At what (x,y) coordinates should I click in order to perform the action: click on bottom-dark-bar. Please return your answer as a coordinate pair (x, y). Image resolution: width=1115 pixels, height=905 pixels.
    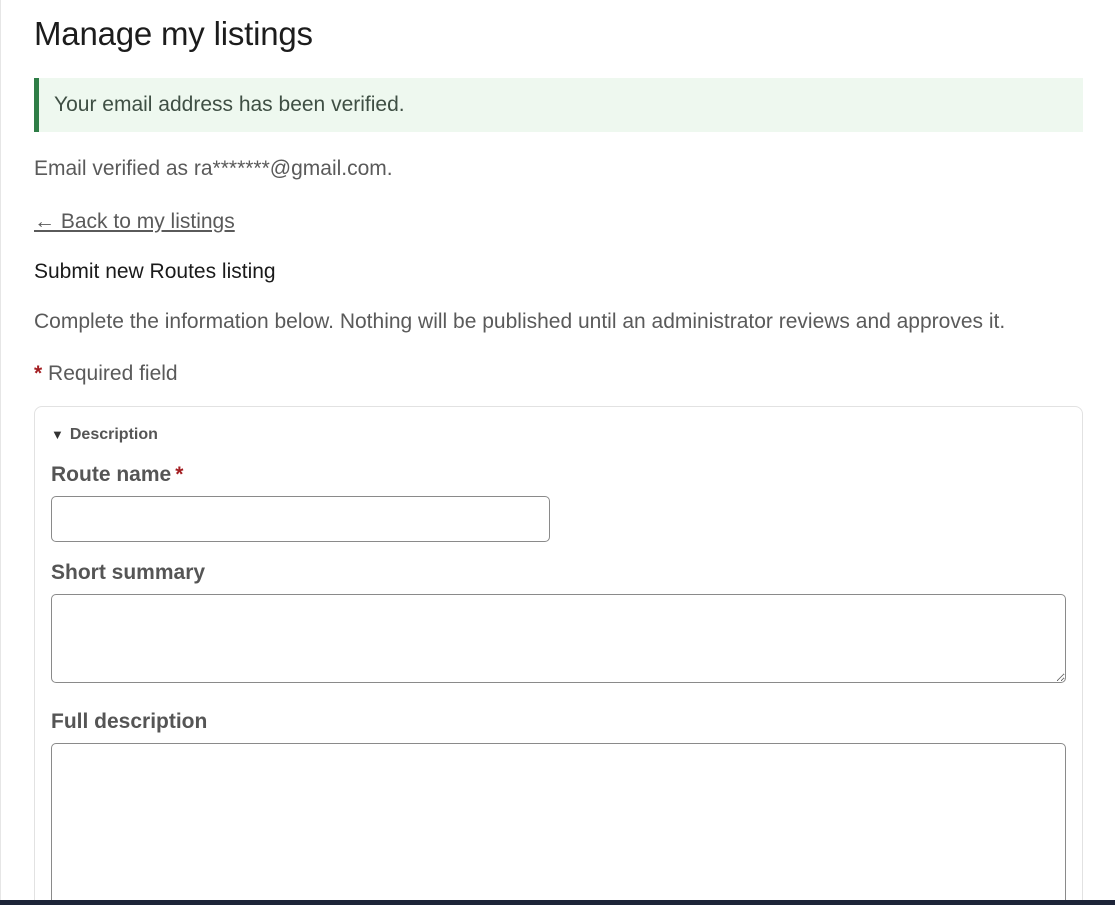
    Looking at the image, I should click on (557, 902).